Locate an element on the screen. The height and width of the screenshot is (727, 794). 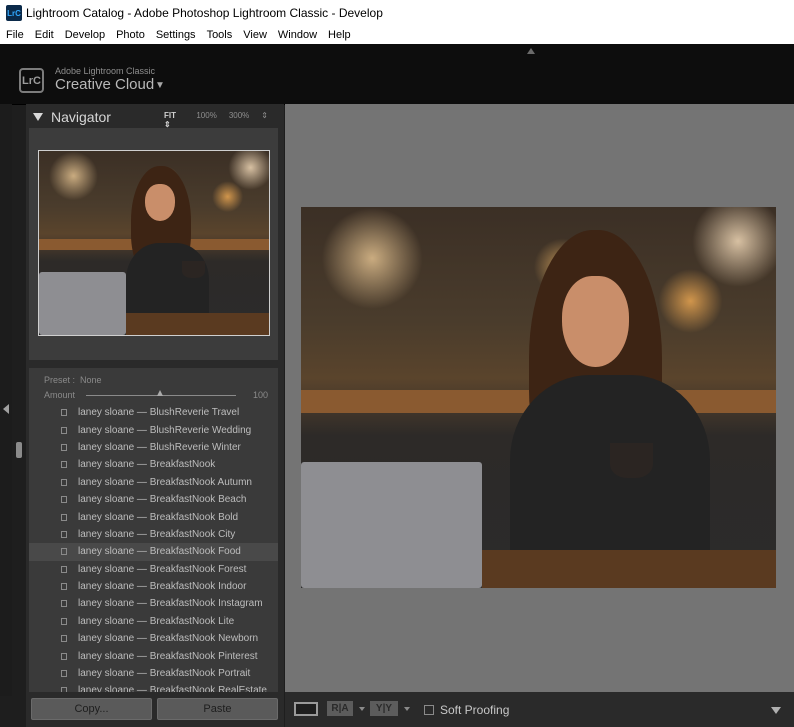
preset-item-label: laney sloane — BlushReverie Travel is located at coordinates (159, 413).